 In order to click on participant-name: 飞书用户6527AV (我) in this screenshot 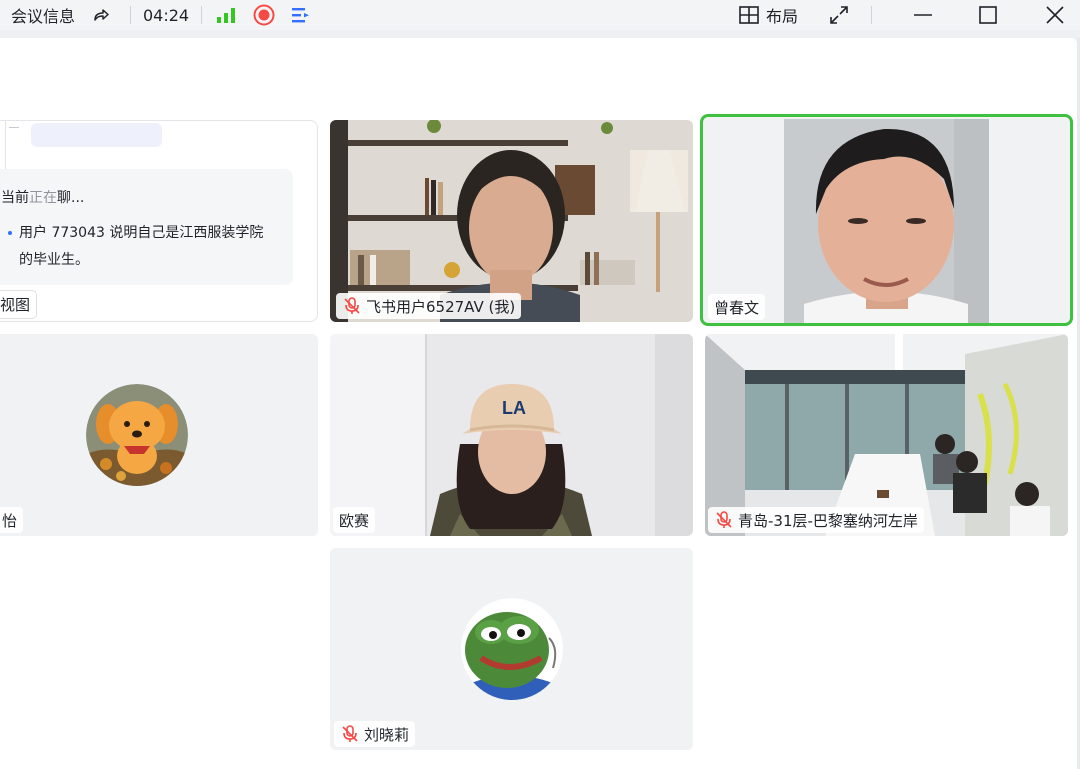, I will do `click(441, 306)`.